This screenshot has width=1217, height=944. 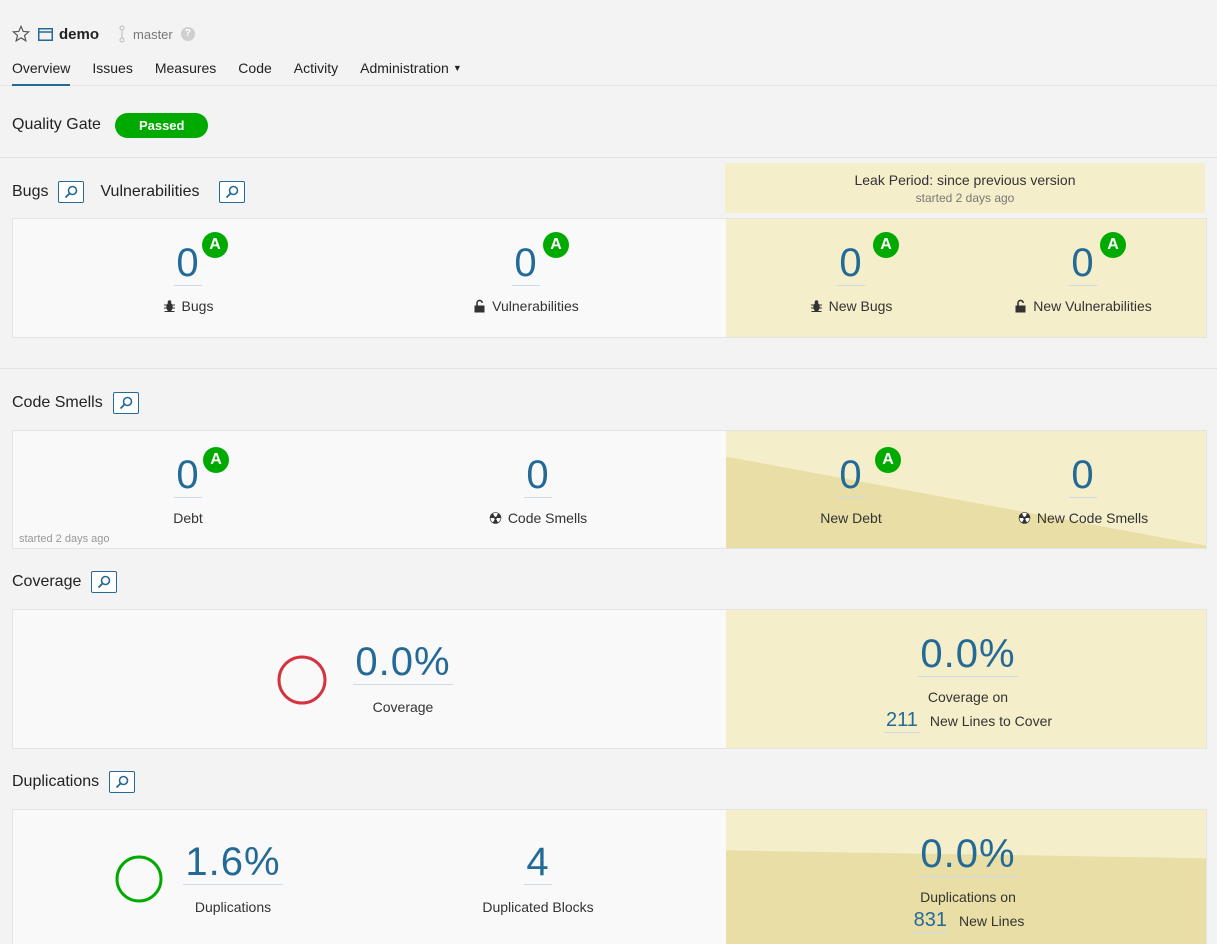 I want to click on new-code-smells-value: 0, so click(x=1083, y=475).